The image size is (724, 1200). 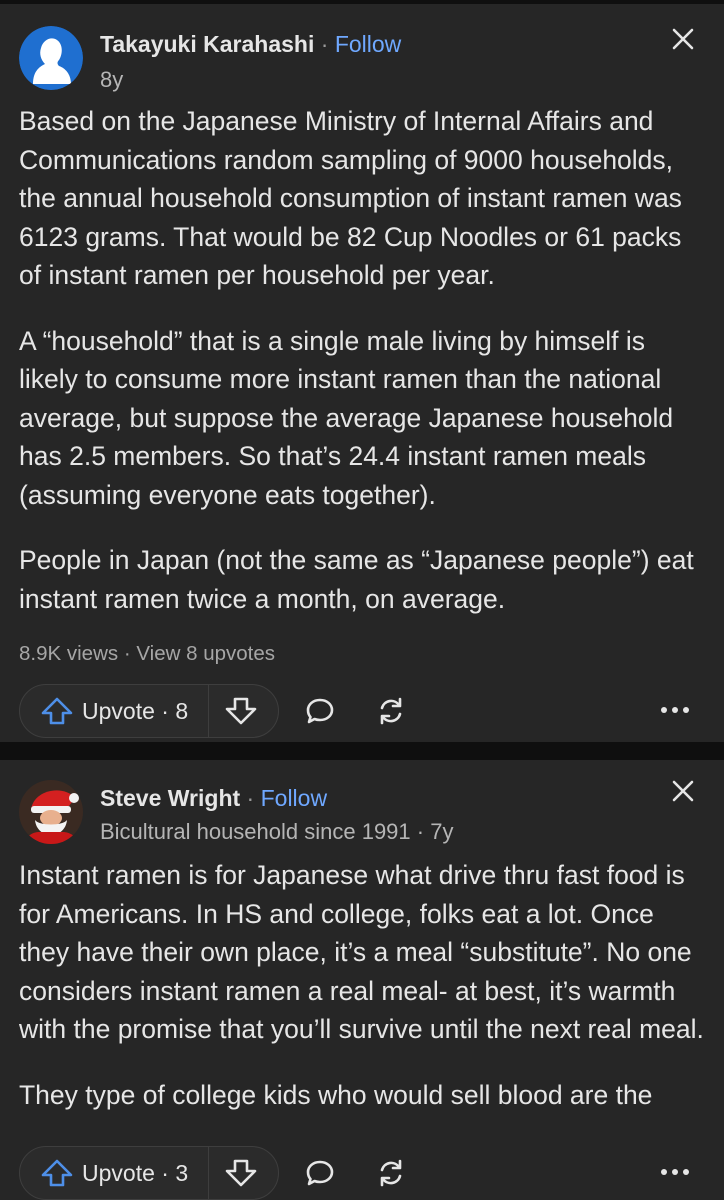 I want to click on upvote-label: Upvote · 8, so click(x=135, y=710).